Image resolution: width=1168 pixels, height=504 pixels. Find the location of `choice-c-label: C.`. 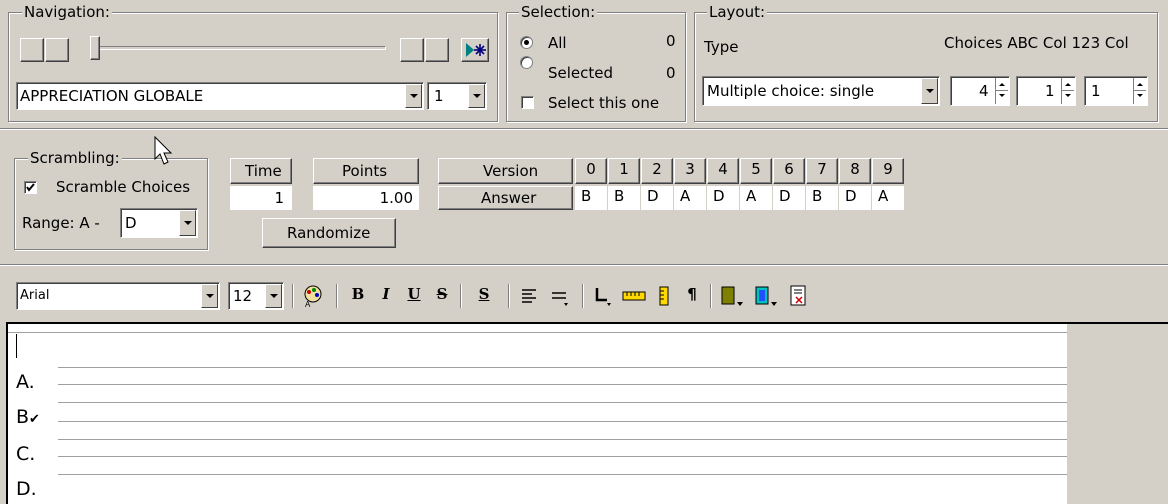

choice-c-label: C. is located at coordinates (25, 454).